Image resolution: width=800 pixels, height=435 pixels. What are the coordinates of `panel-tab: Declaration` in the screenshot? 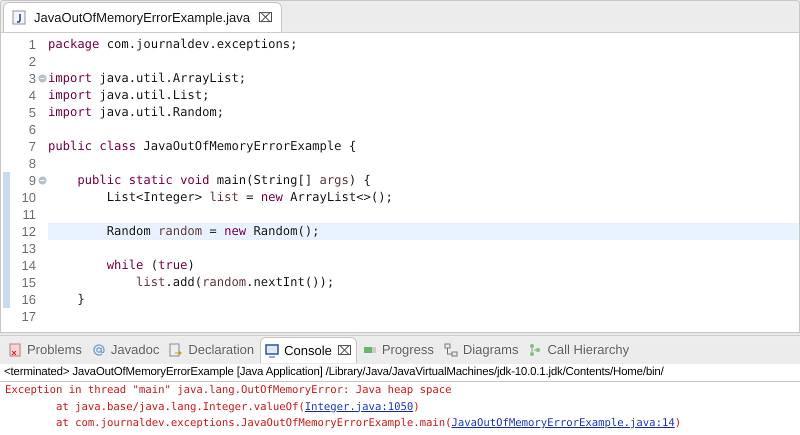 It's located at (211, 350).